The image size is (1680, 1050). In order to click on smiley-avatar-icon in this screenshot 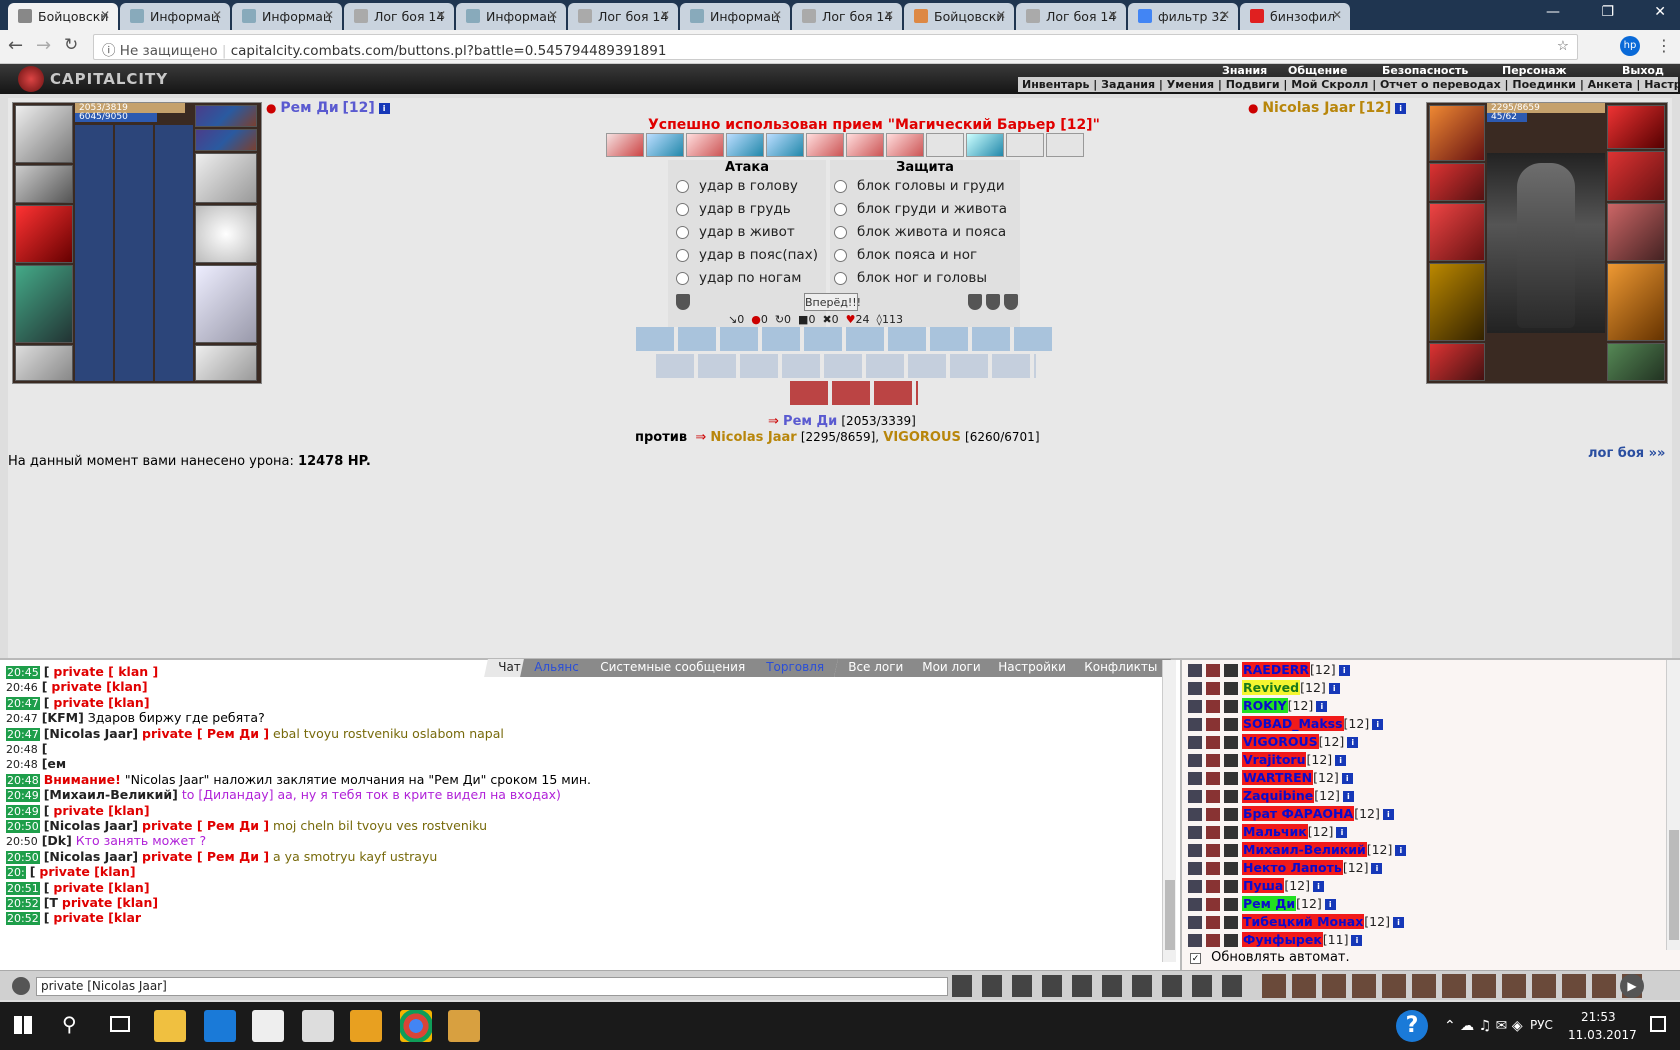, I will do `click(21, 986)`.